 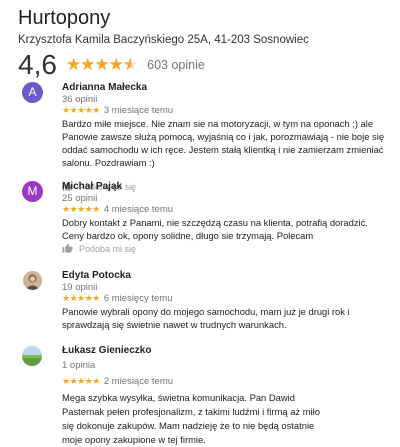 I want to click on review-count-link: 603 opinie, so click(x=176, y=65).